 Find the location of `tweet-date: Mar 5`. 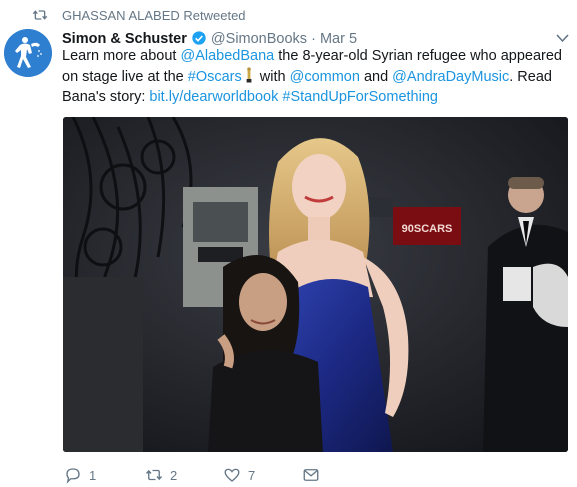

tweet-date: Mar 5 is located at coordinates (338, 39).